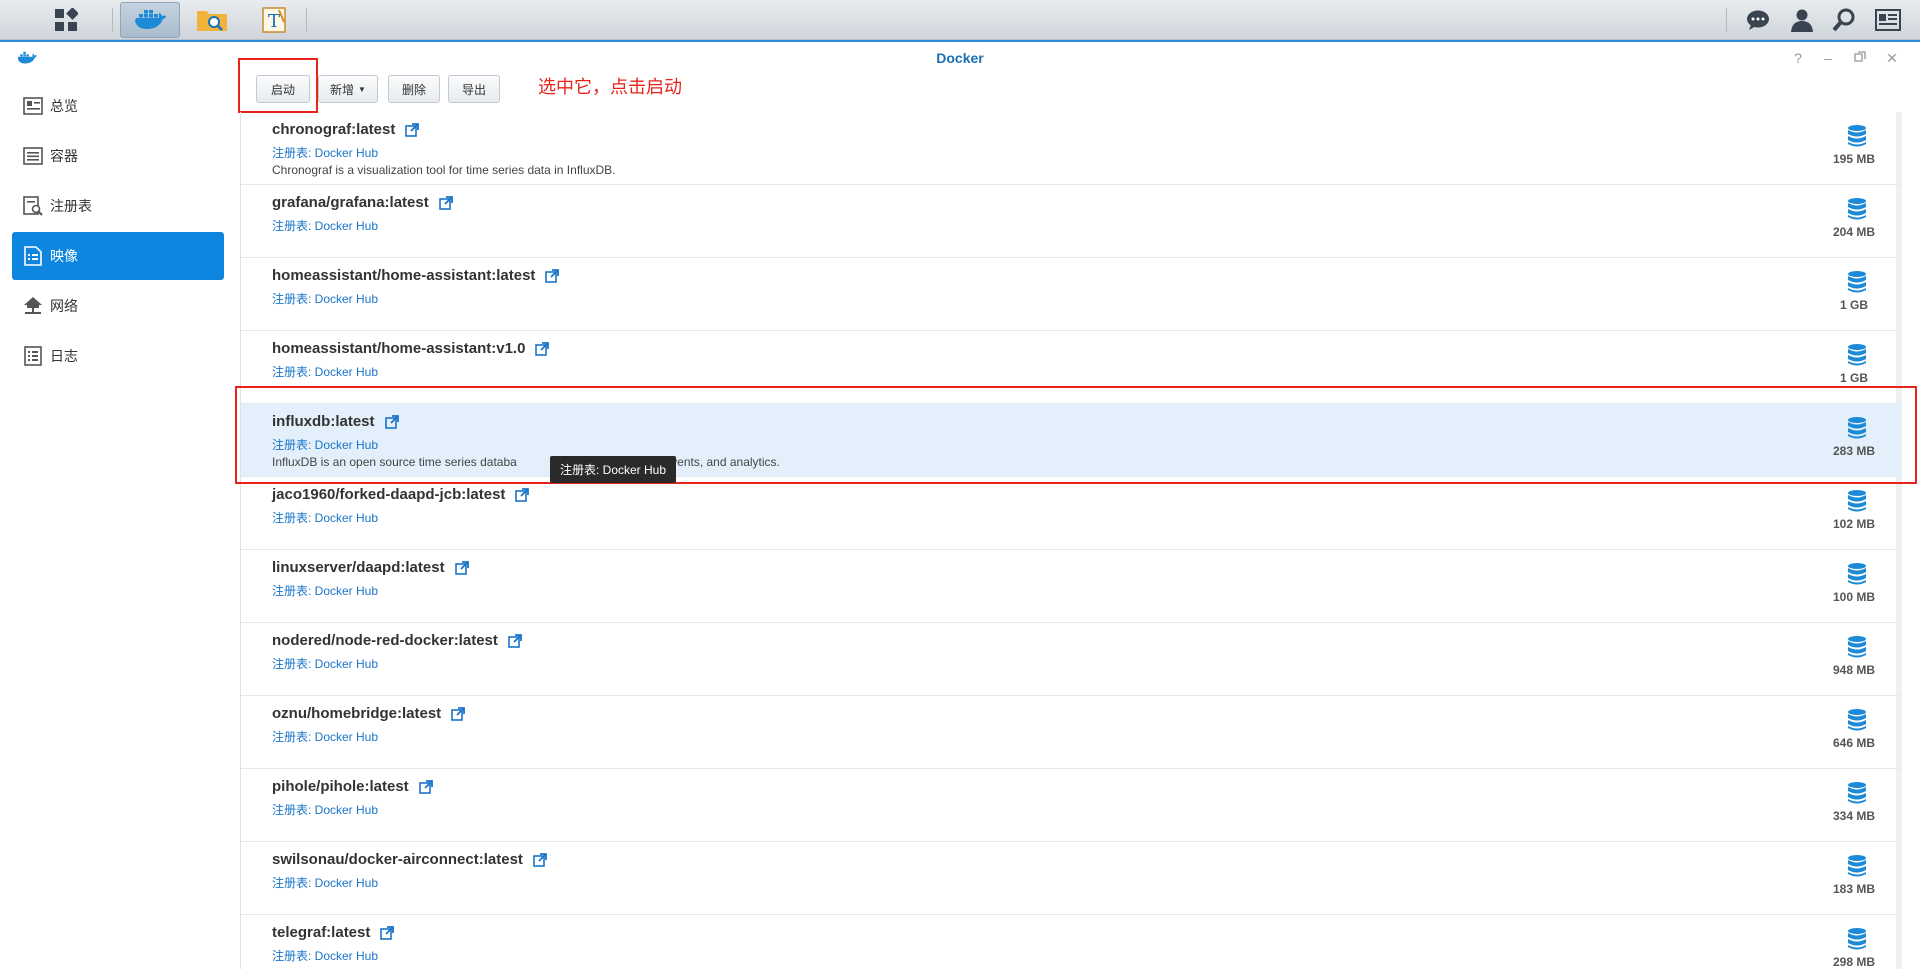 This screenshot has height=969, width=1920. I want to click on add-button-label: 新增, so click(342, 89).